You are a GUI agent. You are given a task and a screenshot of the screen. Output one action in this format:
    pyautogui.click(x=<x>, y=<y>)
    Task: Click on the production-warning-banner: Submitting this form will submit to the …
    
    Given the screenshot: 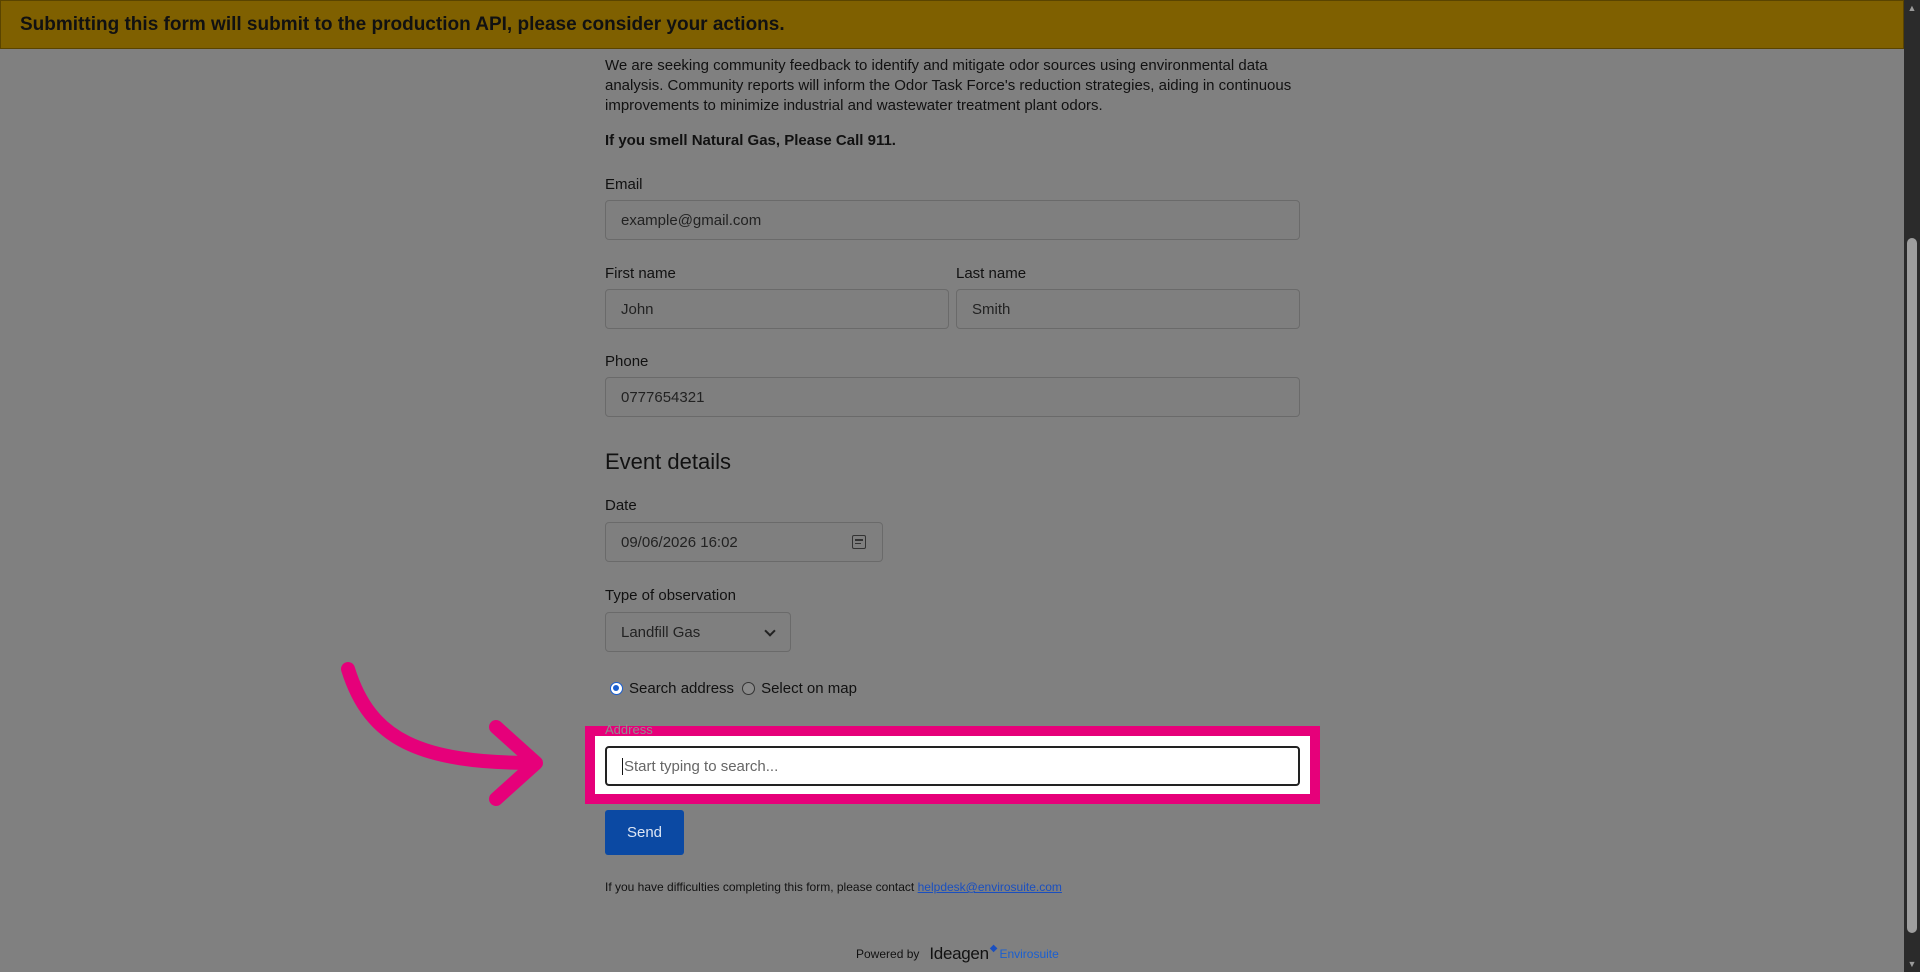 What is the action you would take?
    pyautogui.click(x=952, y=24)
    